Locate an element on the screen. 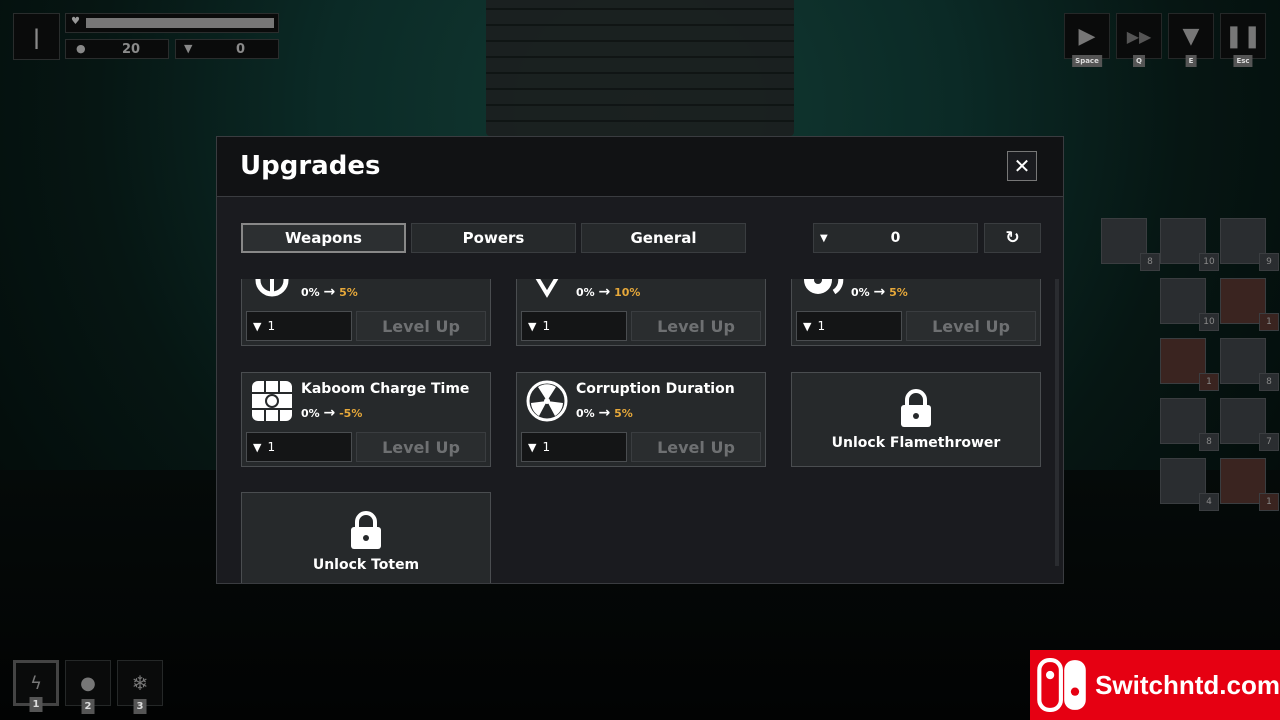  upgrades-button: ▼ E is located at coordinates (1191, 40).